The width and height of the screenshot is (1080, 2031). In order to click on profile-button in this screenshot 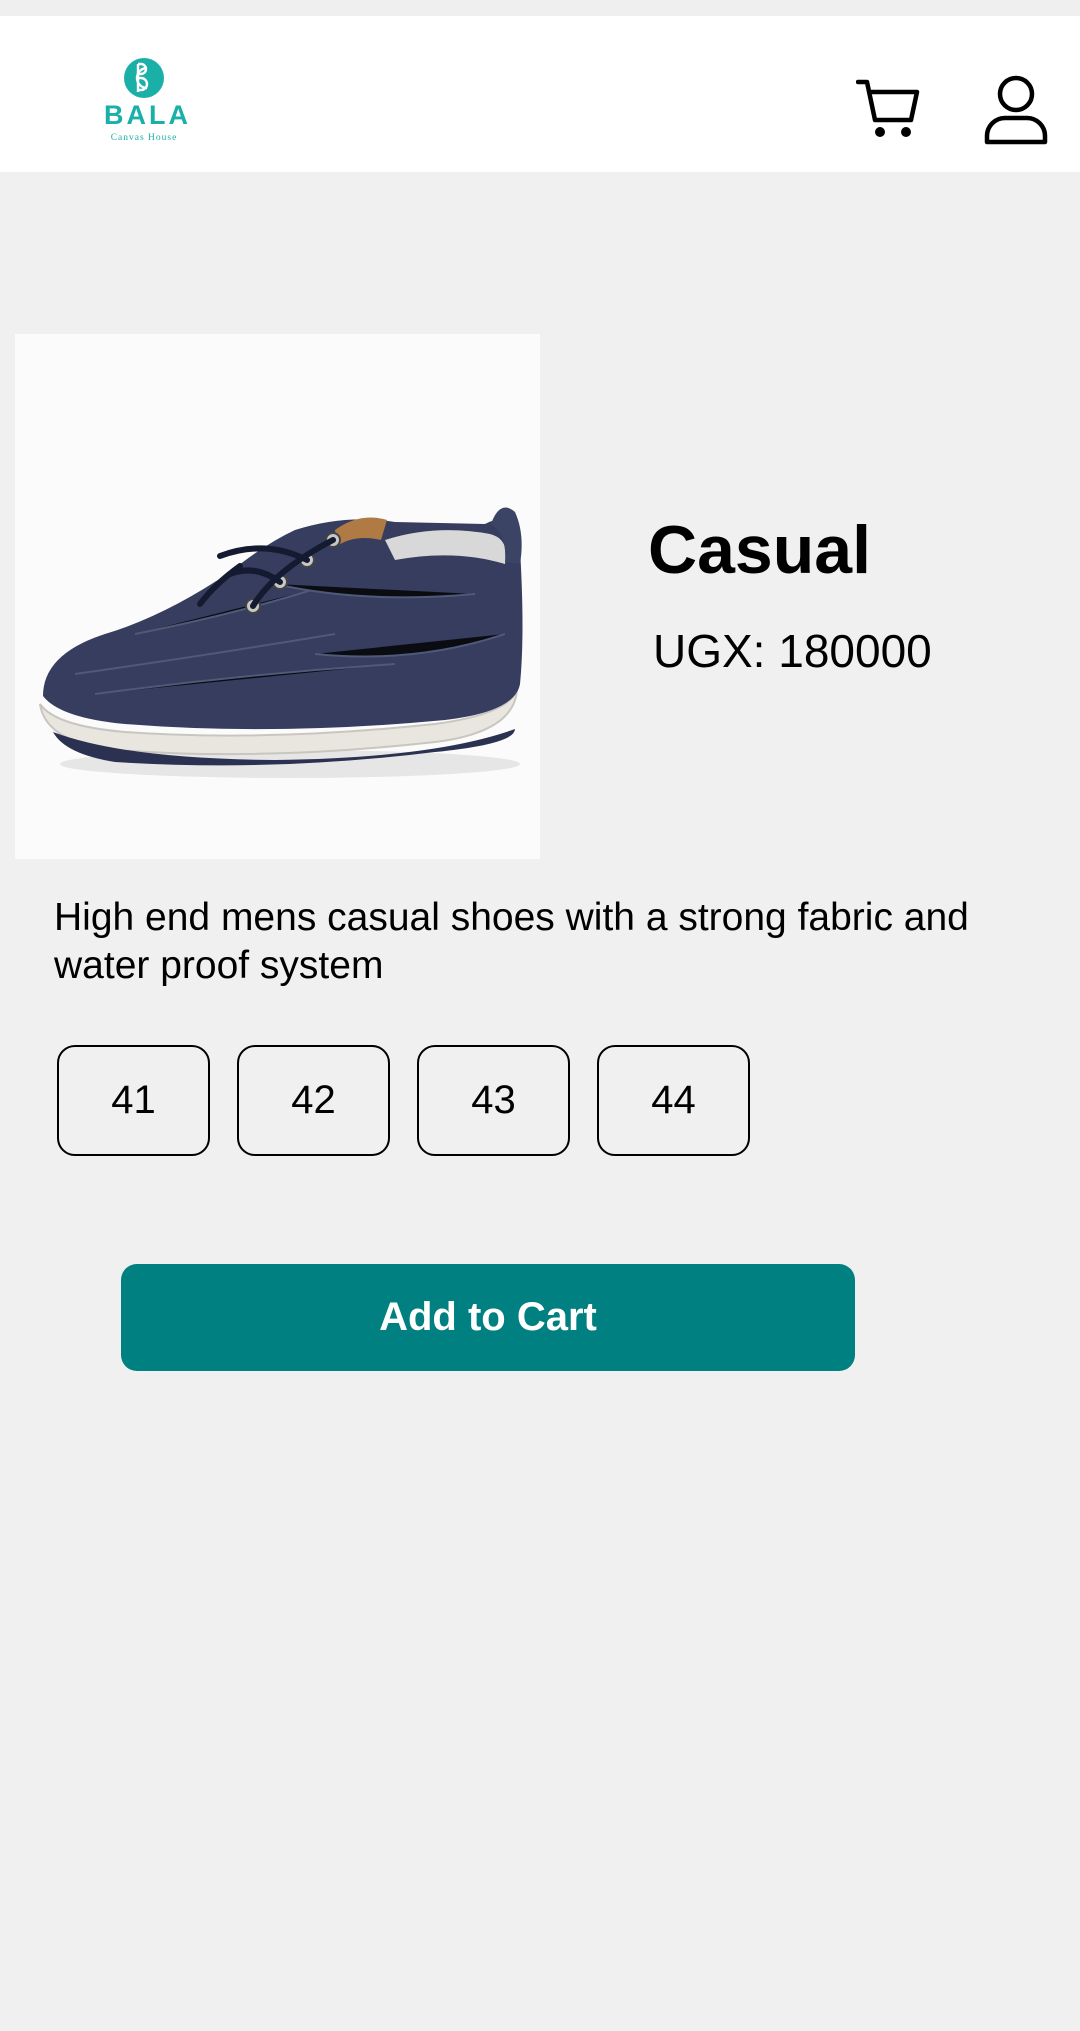, I will do `click(1016, 110)`.